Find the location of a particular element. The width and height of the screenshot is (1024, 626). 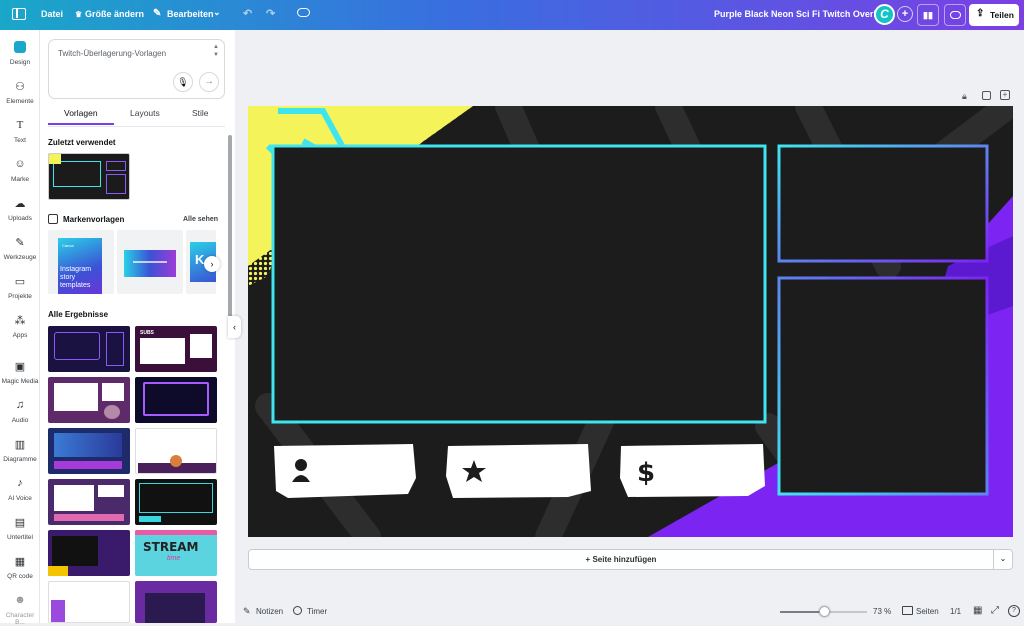

add-page-dropdown: ⌄ is located at coordinates (1003, 559).